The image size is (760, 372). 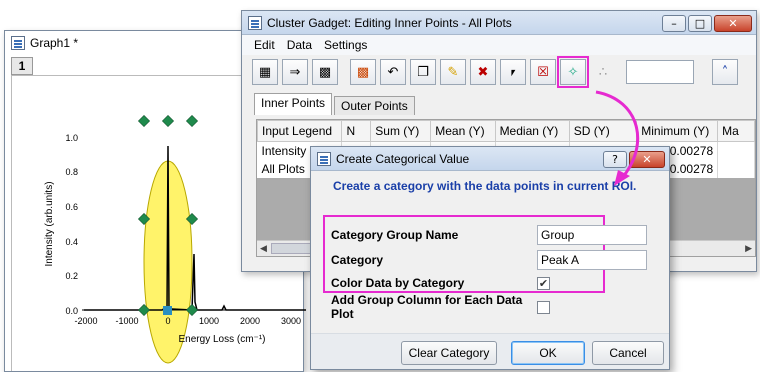 I want to click on dialog-window-icon, so click(x=324, y=158).